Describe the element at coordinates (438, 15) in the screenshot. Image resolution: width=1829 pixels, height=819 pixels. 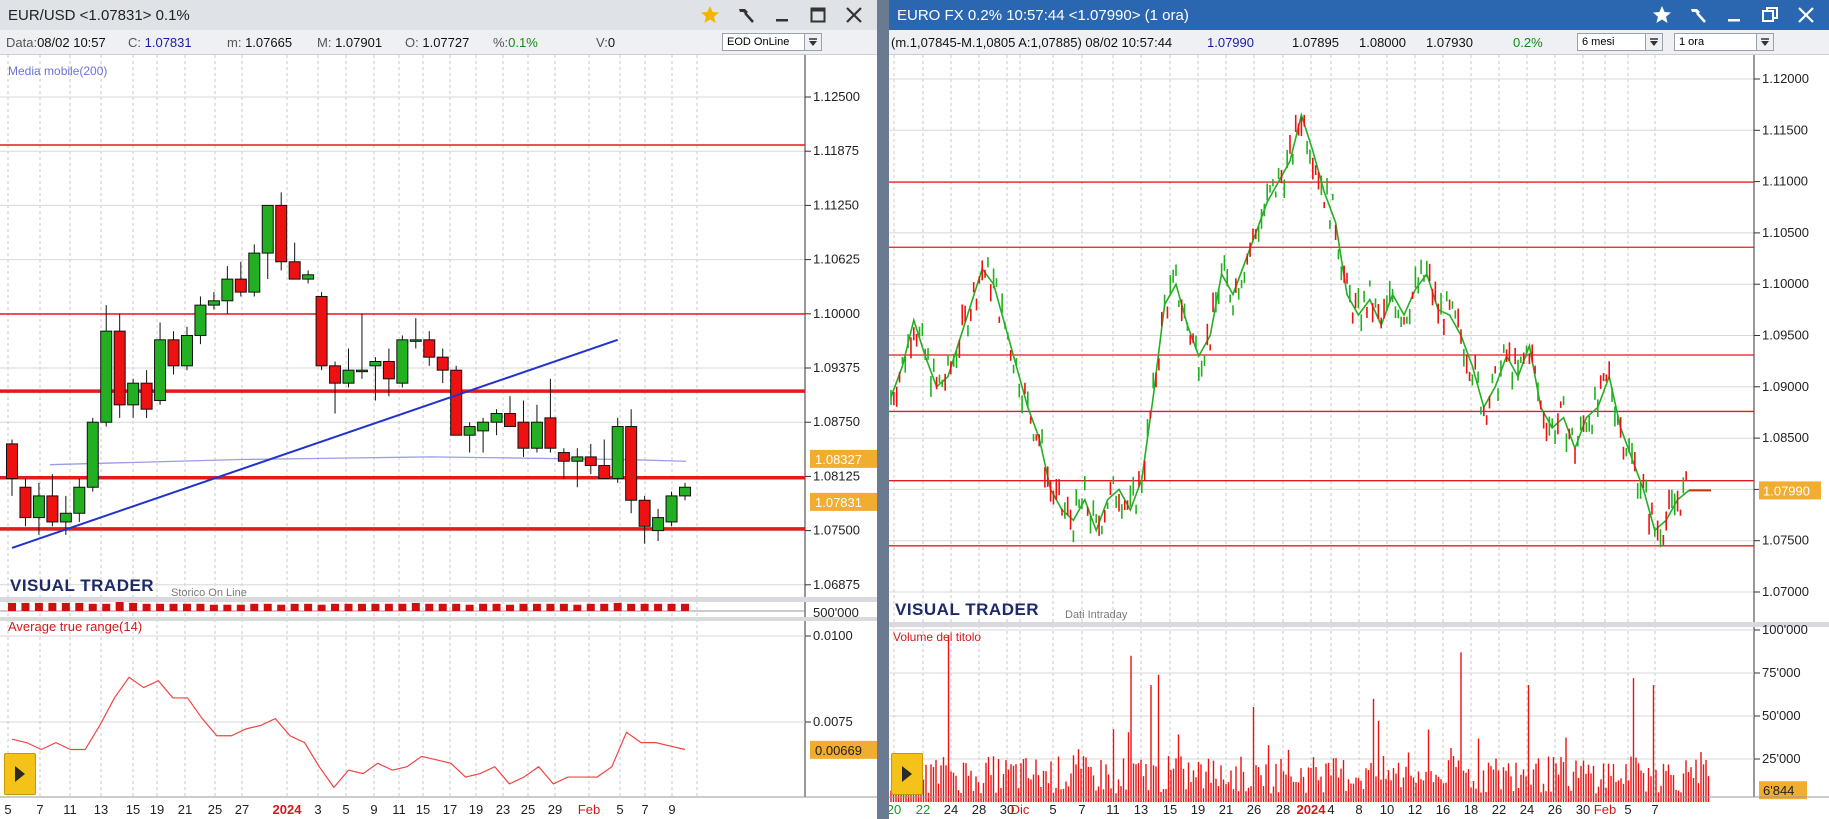
I see `left-titlebar: EUR/USD <1.07831> 0.1%` at that location.